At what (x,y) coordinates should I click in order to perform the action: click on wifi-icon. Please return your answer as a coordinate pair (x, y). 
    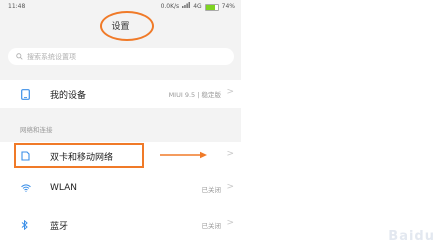
    Looking at the image, I should click on (26, 188).